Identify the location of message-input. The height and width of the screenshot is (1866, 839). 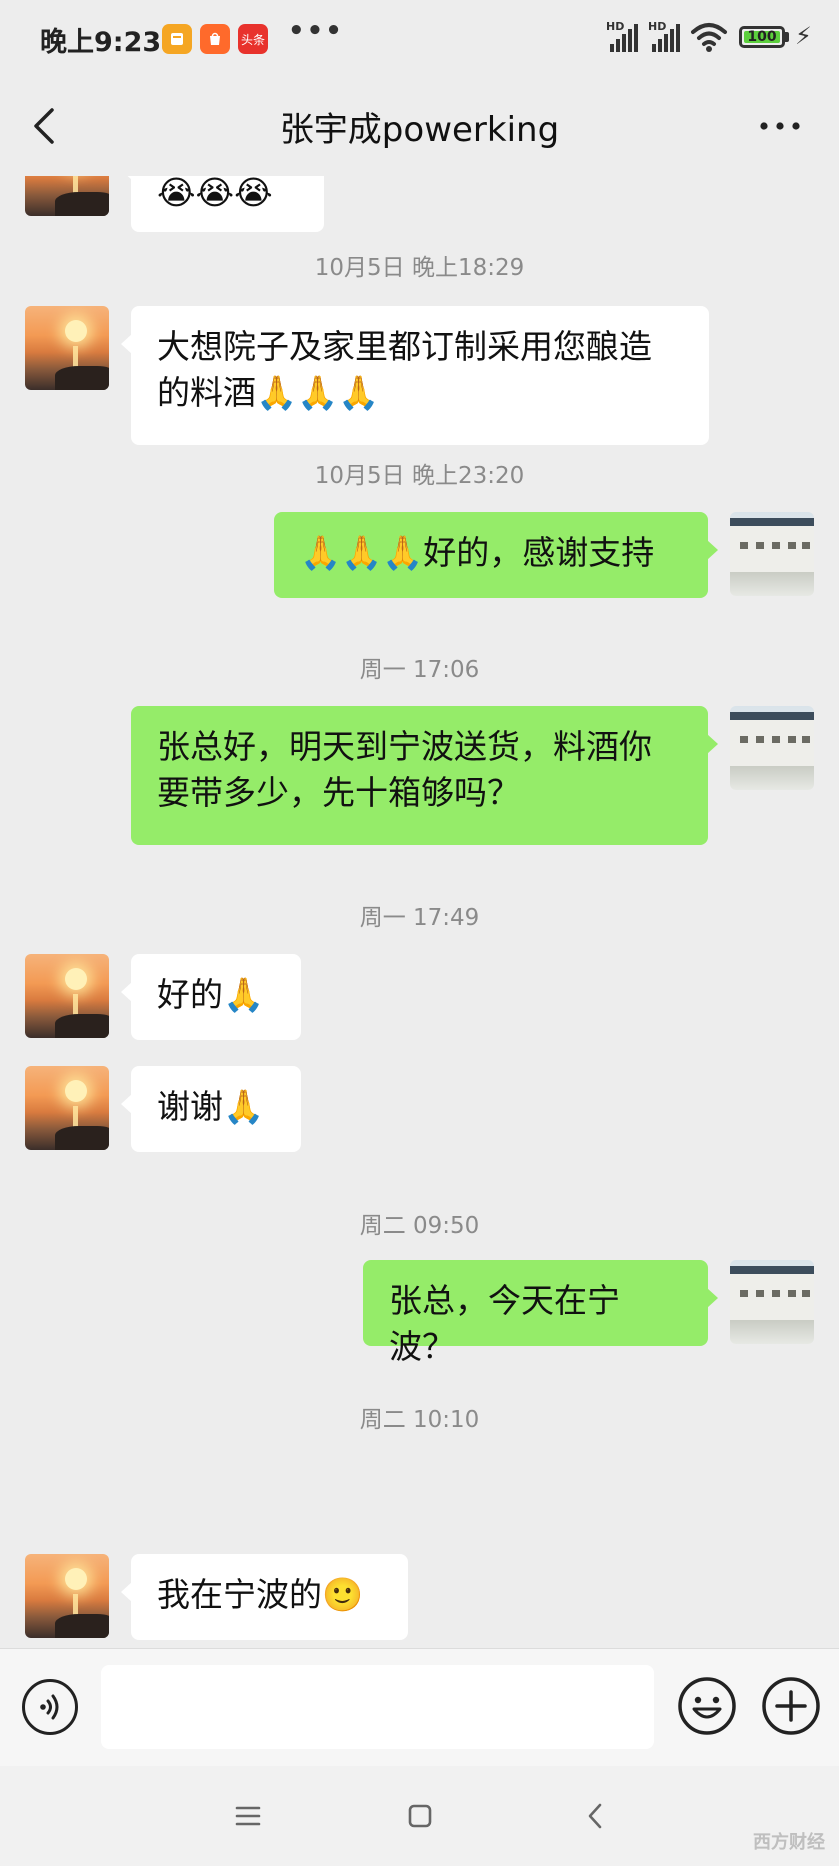
(377, 1707).